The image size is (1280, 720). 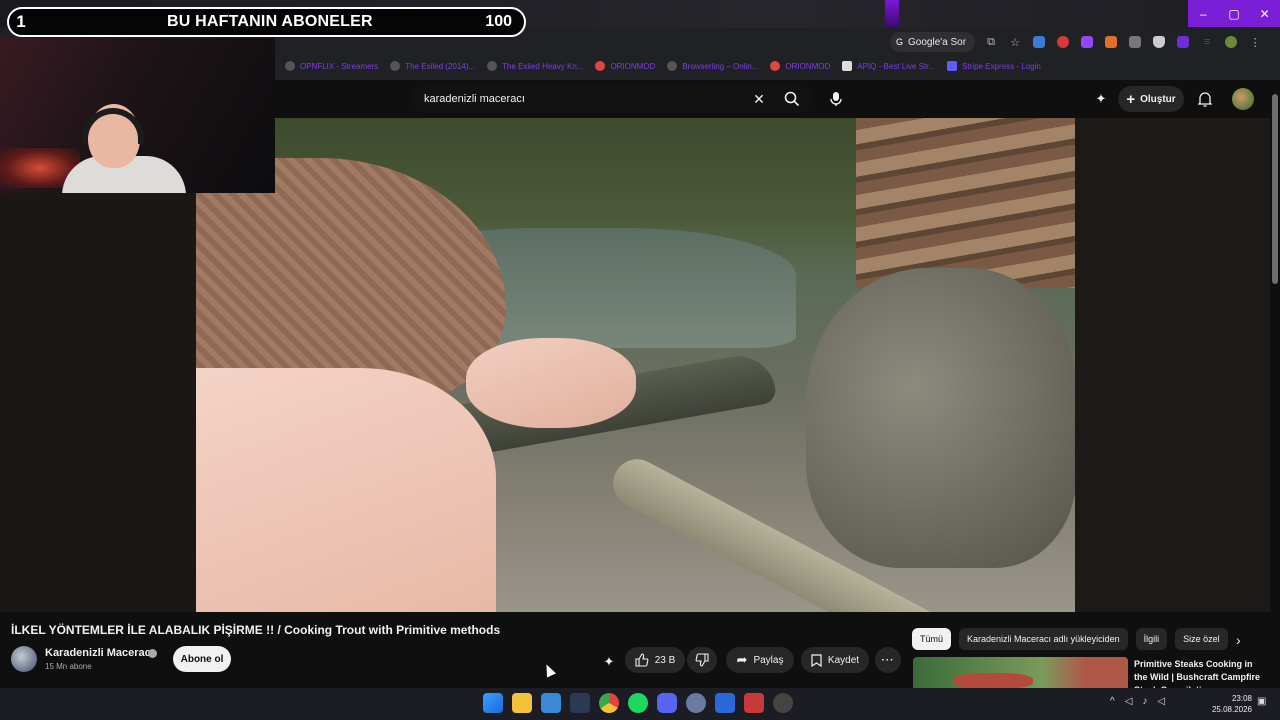 I want to click on shield-icon, so click(x=1159, y=42).